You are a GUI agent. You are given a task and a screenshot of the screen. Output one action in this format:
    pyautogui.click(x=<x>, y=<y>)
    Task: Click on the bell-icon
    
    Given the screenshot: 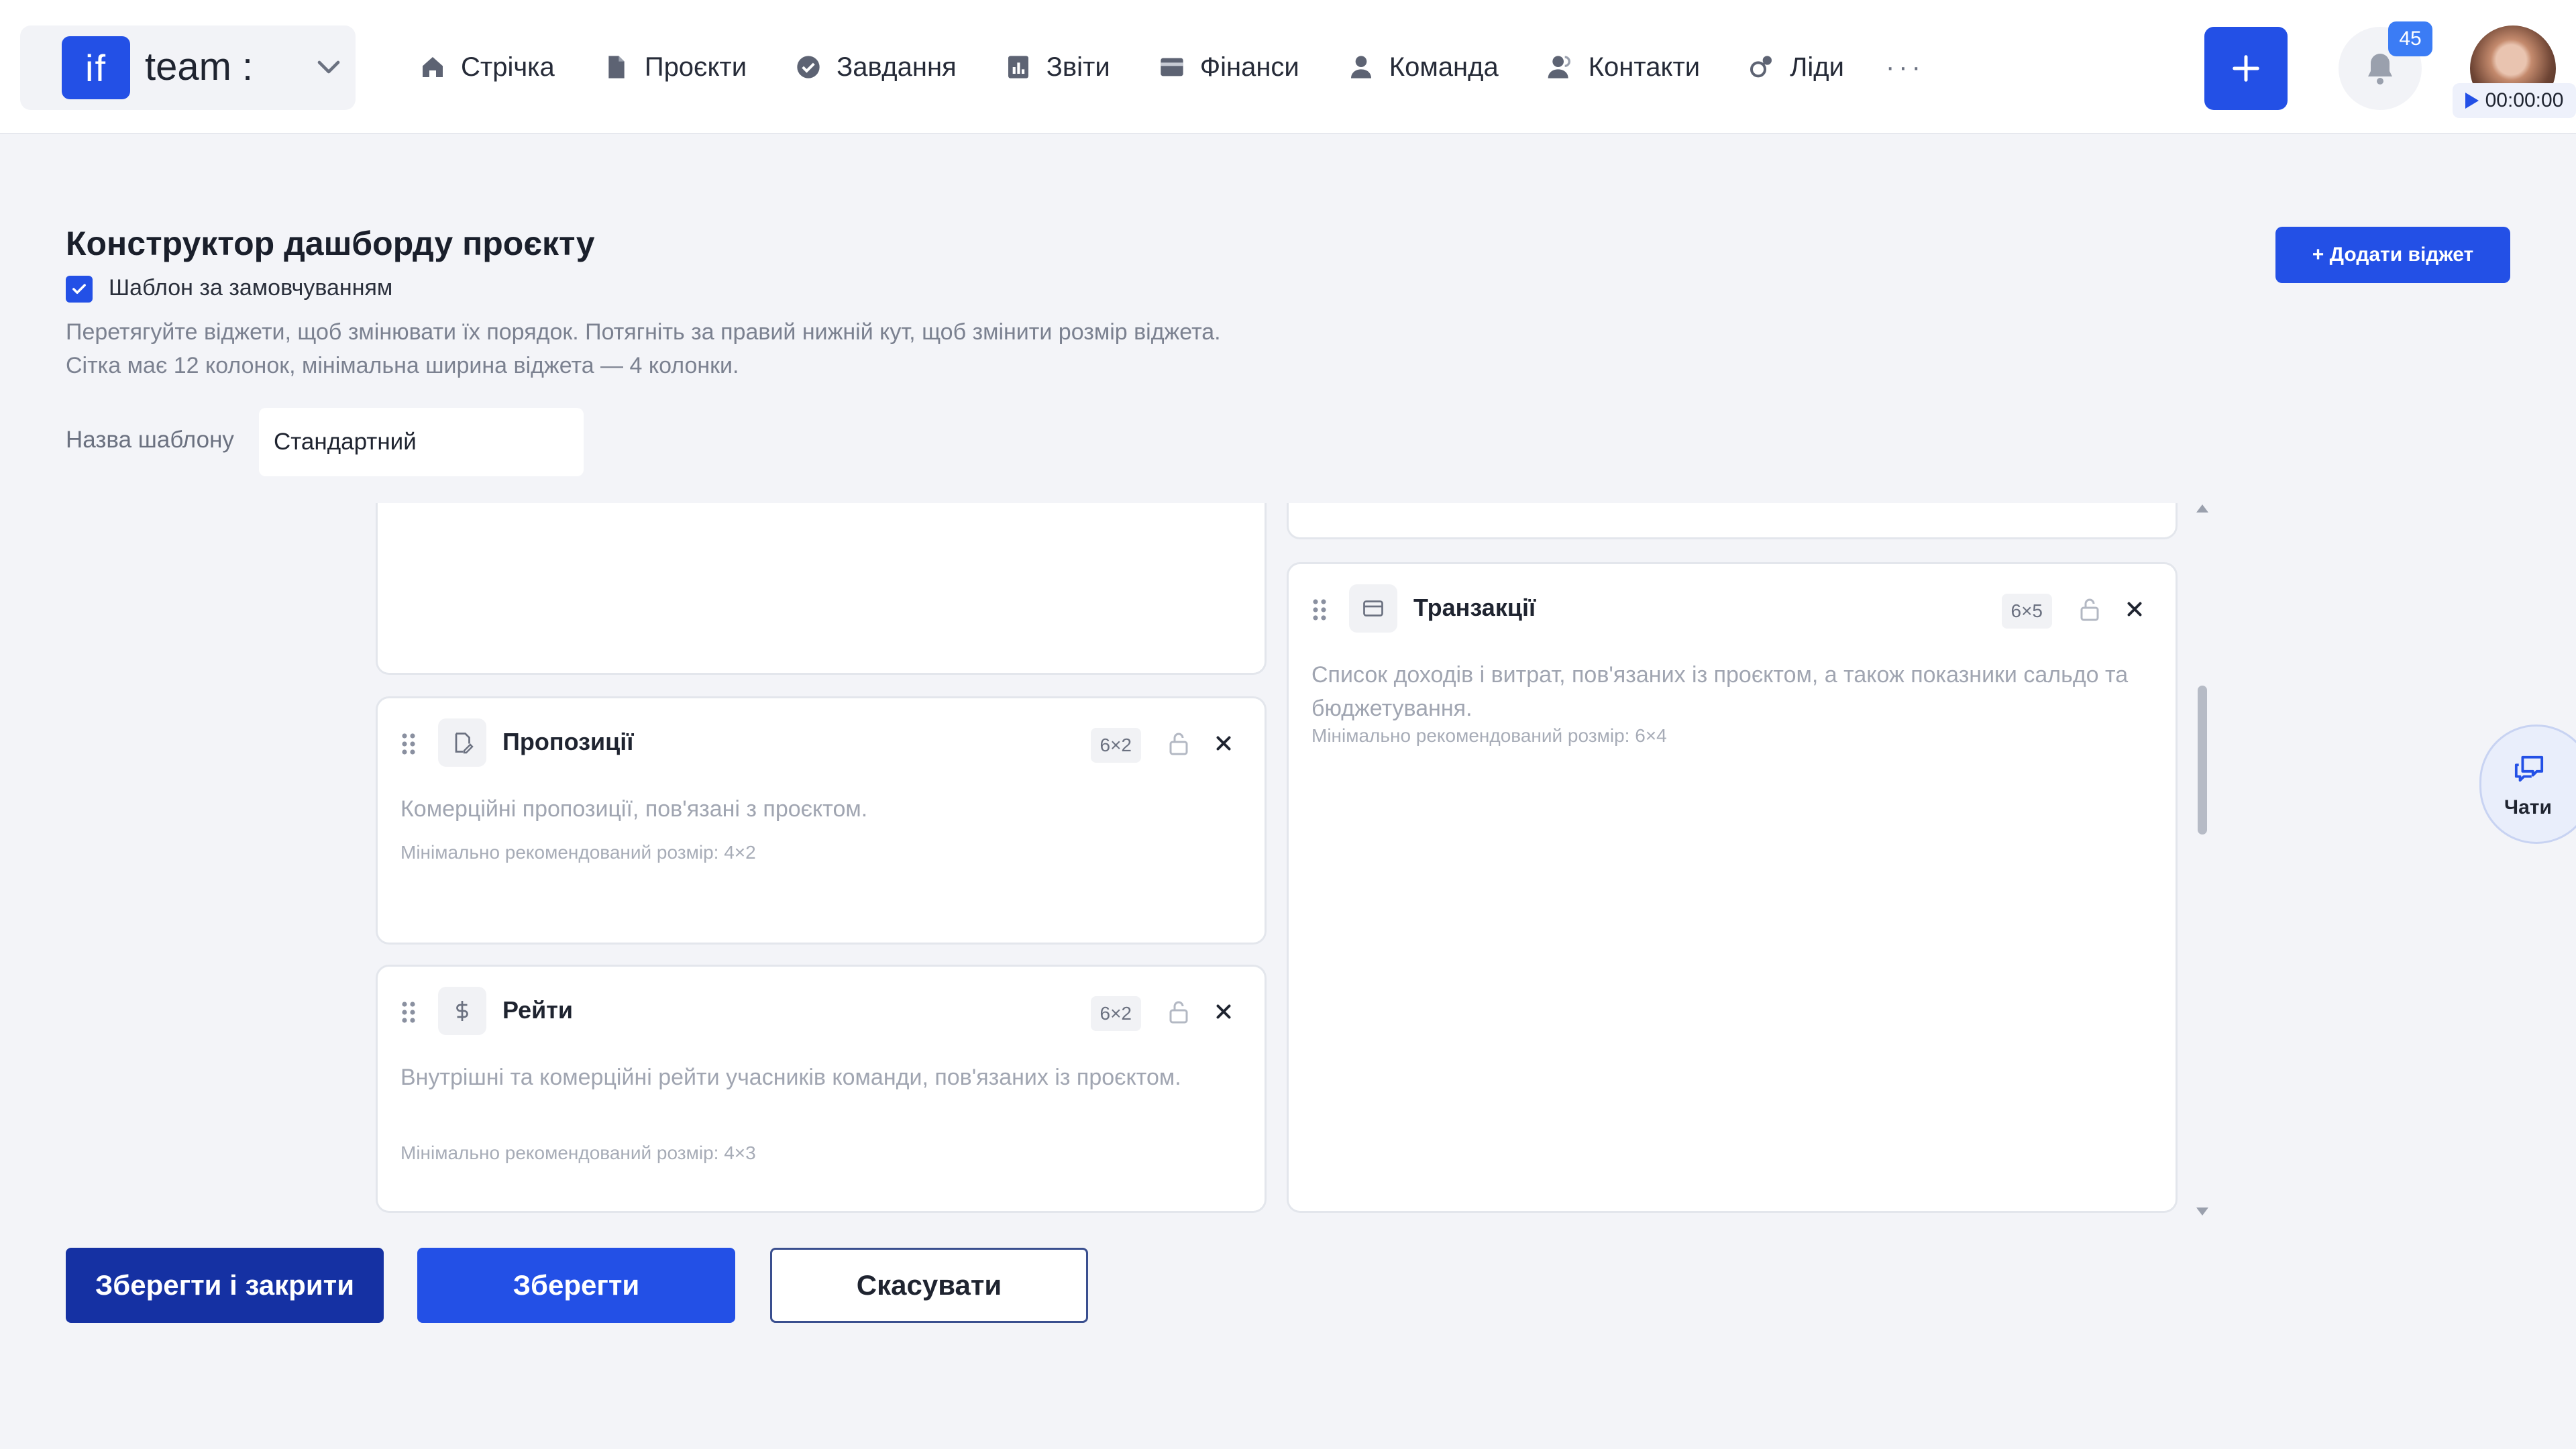 What is the action you would take?
    pyautogui.click(x=2380, y=69)
    